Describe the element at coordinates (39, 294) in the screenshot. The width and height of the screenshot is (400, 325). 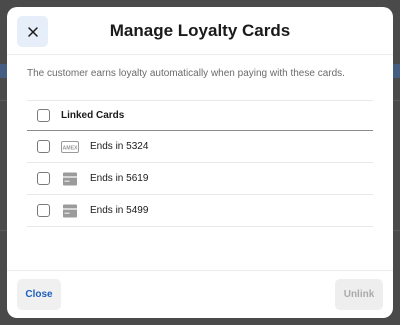
I see `close-button: Close` at that location.